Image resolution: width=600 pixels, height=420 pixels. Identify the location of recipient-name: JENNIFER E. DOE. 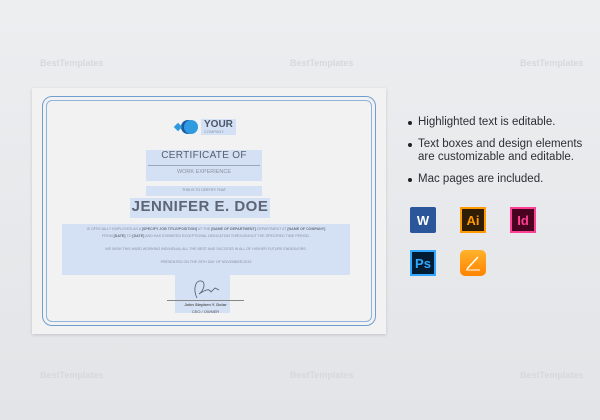
(200, 206).